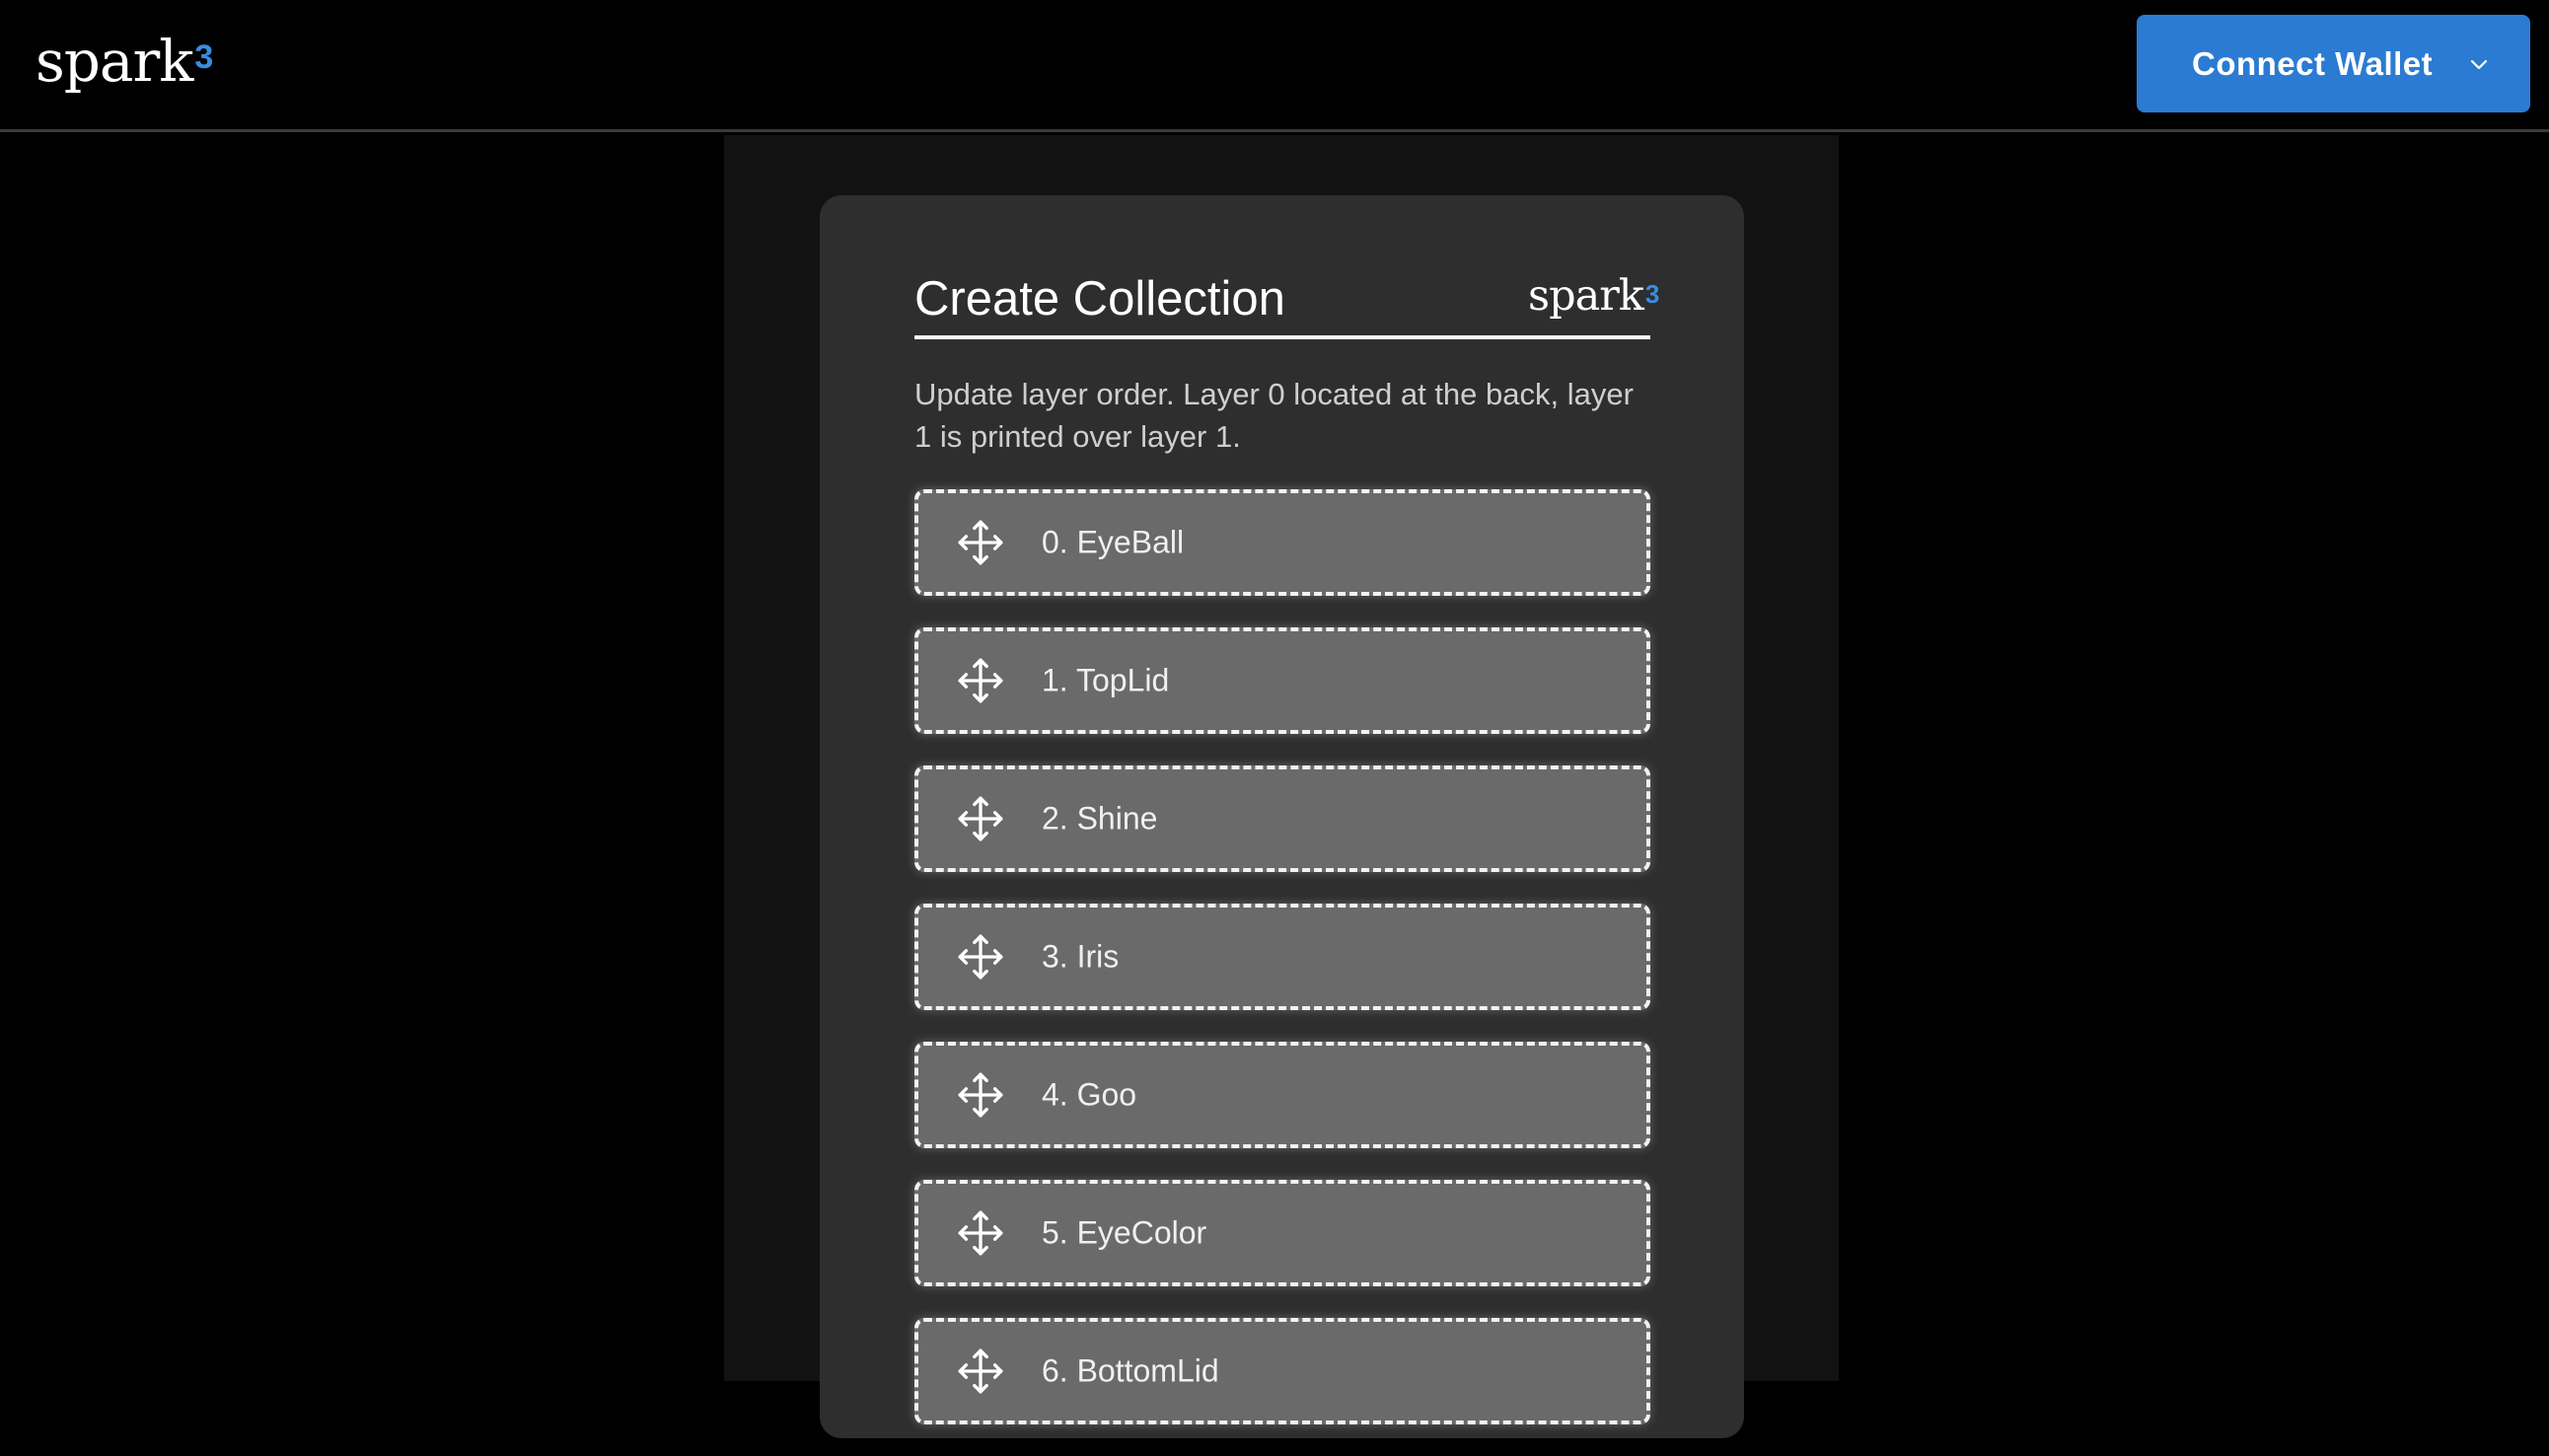 Image resolution: width=2549 pixels, height=1456 pixels. Describe the element at coordinates (1282, 1233) in the screenshot. I see `layer-item: 5. EyeColor` at that location.